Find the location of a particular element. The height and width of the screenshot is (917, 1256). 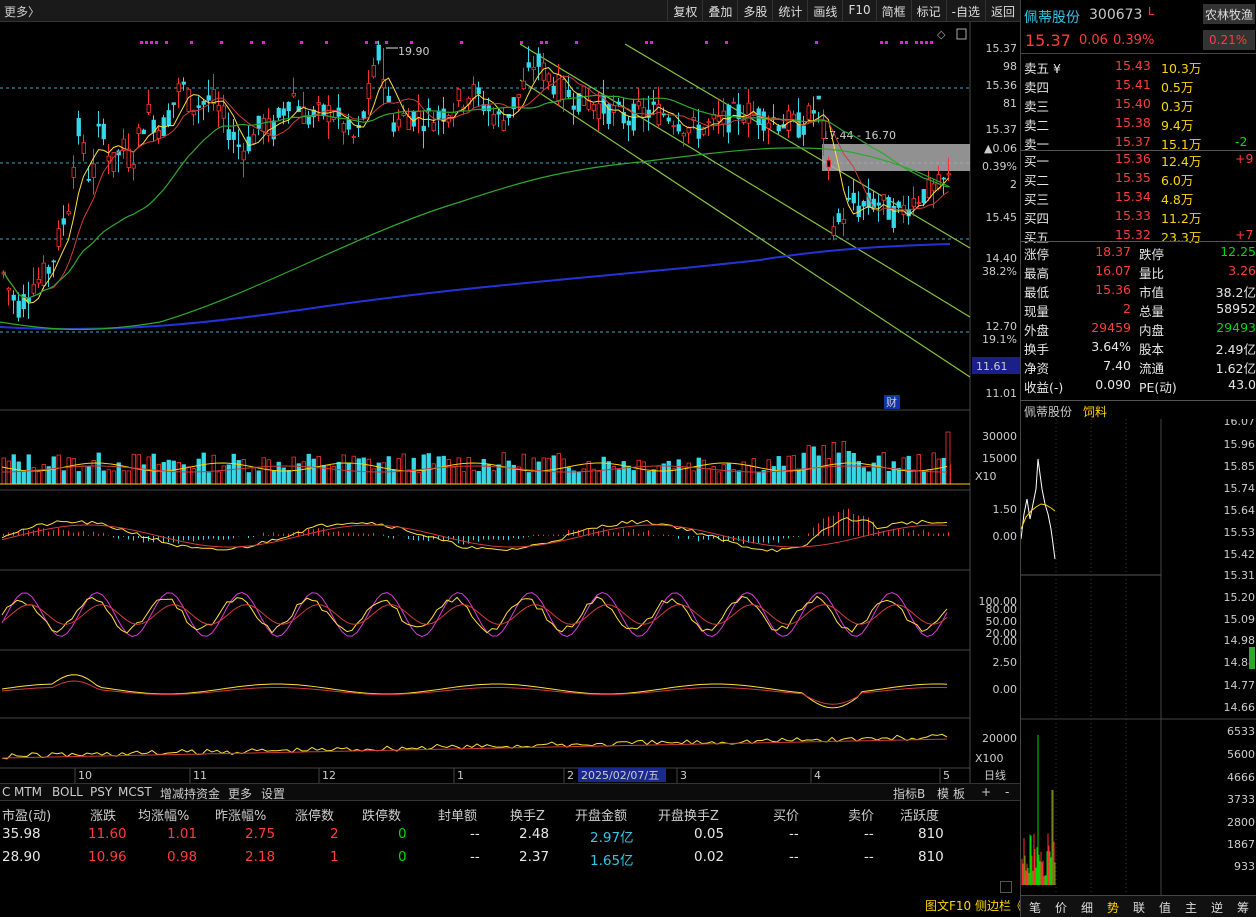

col-limit-up-count: 涨停数 is located at coordinates (314, 814).